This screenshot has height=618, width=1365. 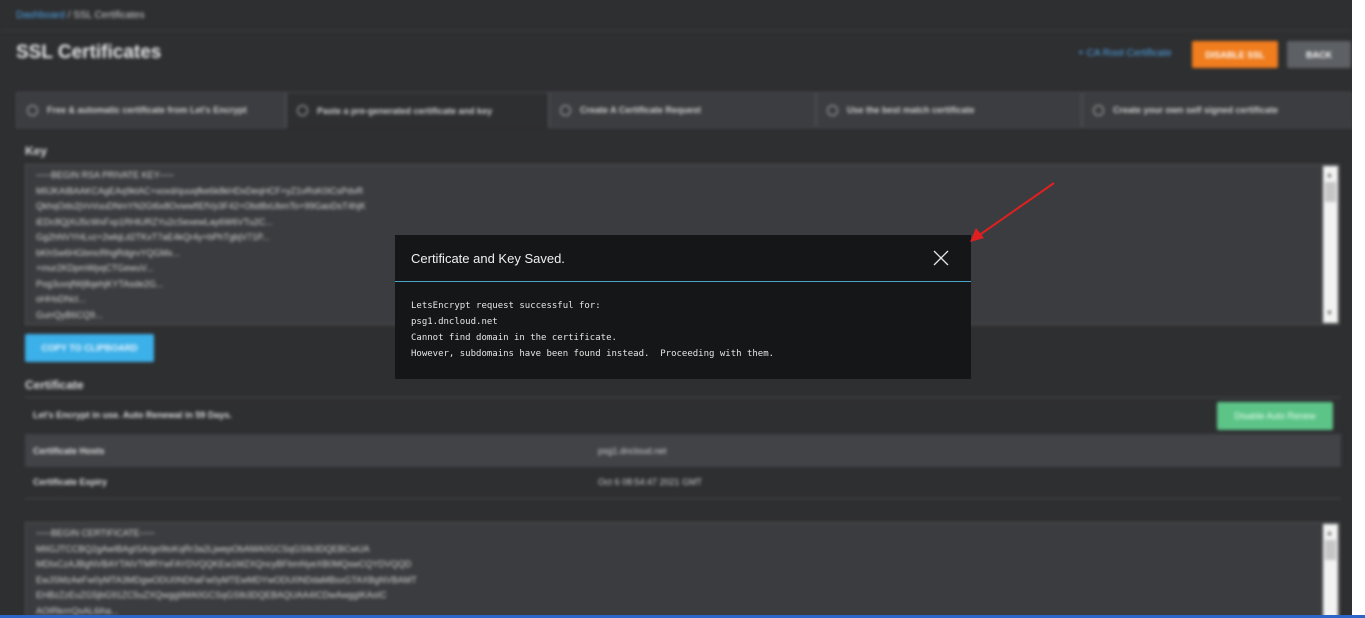 I want to click on tab-self-signed: Create your own self signed certificate, so click(x=1217, y=110).